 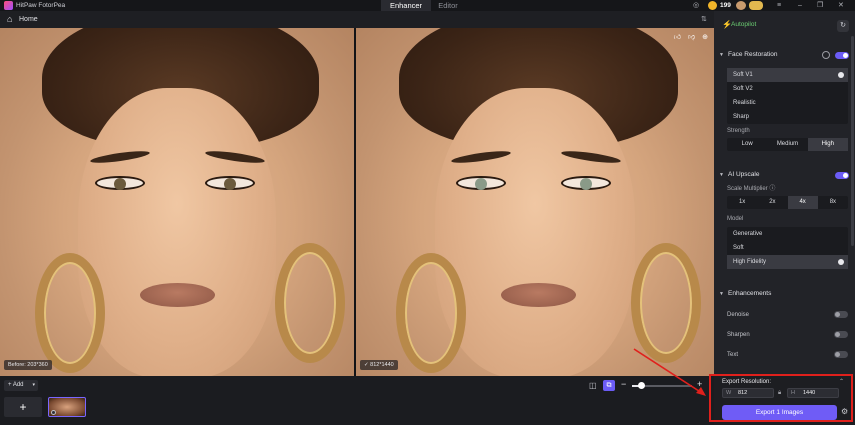 What do you see at coordinates (781, 398) in the screenshot?
I see `annotation-highlight-box` at bounding box center [781, 398].